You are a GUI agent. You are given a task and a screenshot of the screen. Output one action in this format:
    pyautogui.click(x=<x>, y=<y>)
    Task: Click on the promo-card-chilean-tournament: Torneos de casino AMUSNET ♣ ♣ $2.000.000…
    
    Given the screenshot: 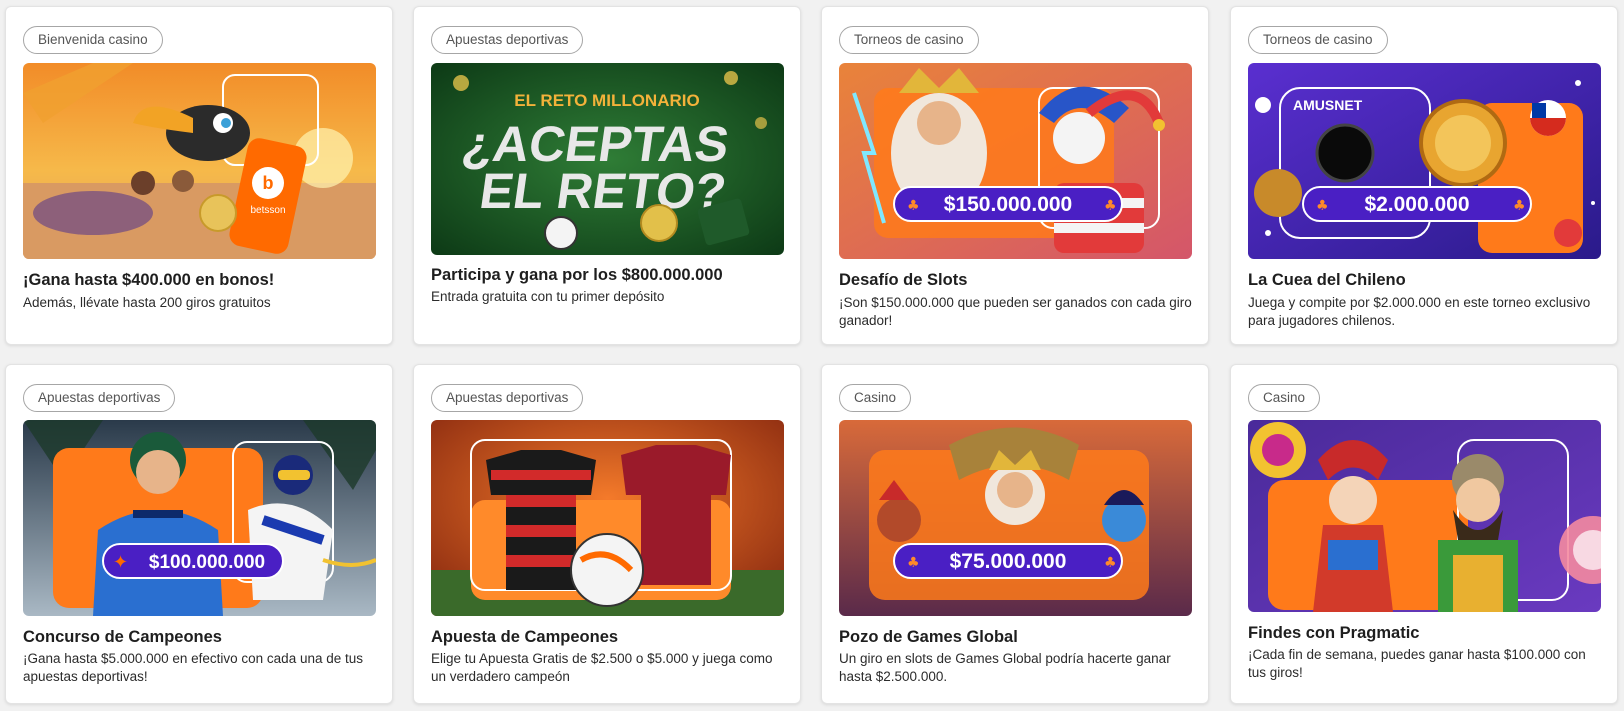 What is the action you would take?
    pyautogui.click(x=1424, y=175)
    